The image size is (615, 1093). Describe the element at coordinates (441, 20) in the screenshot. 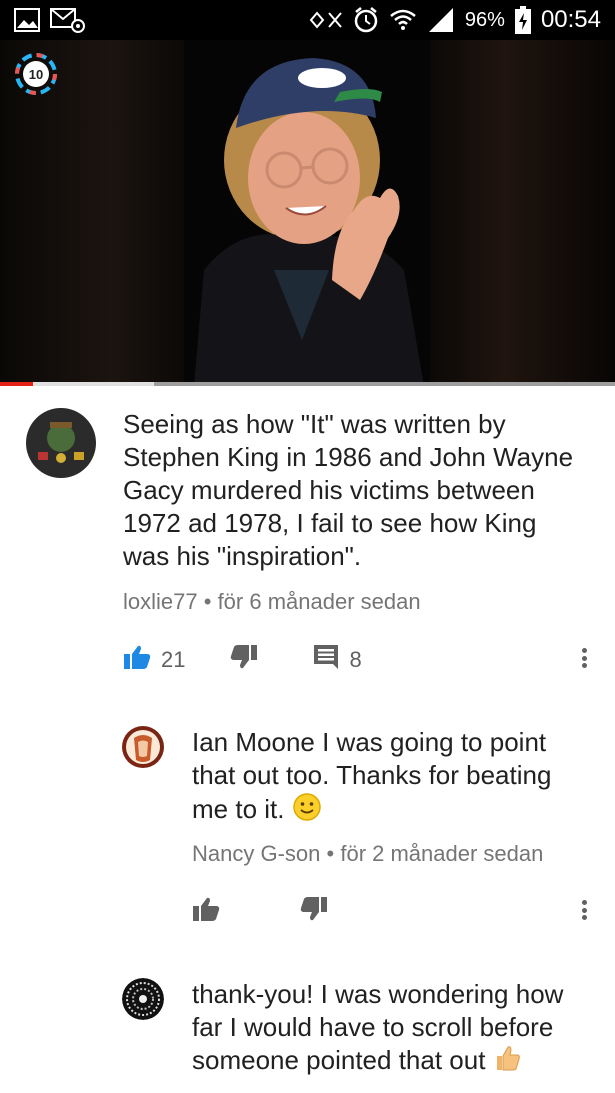

I see `signal-icon` at that location.